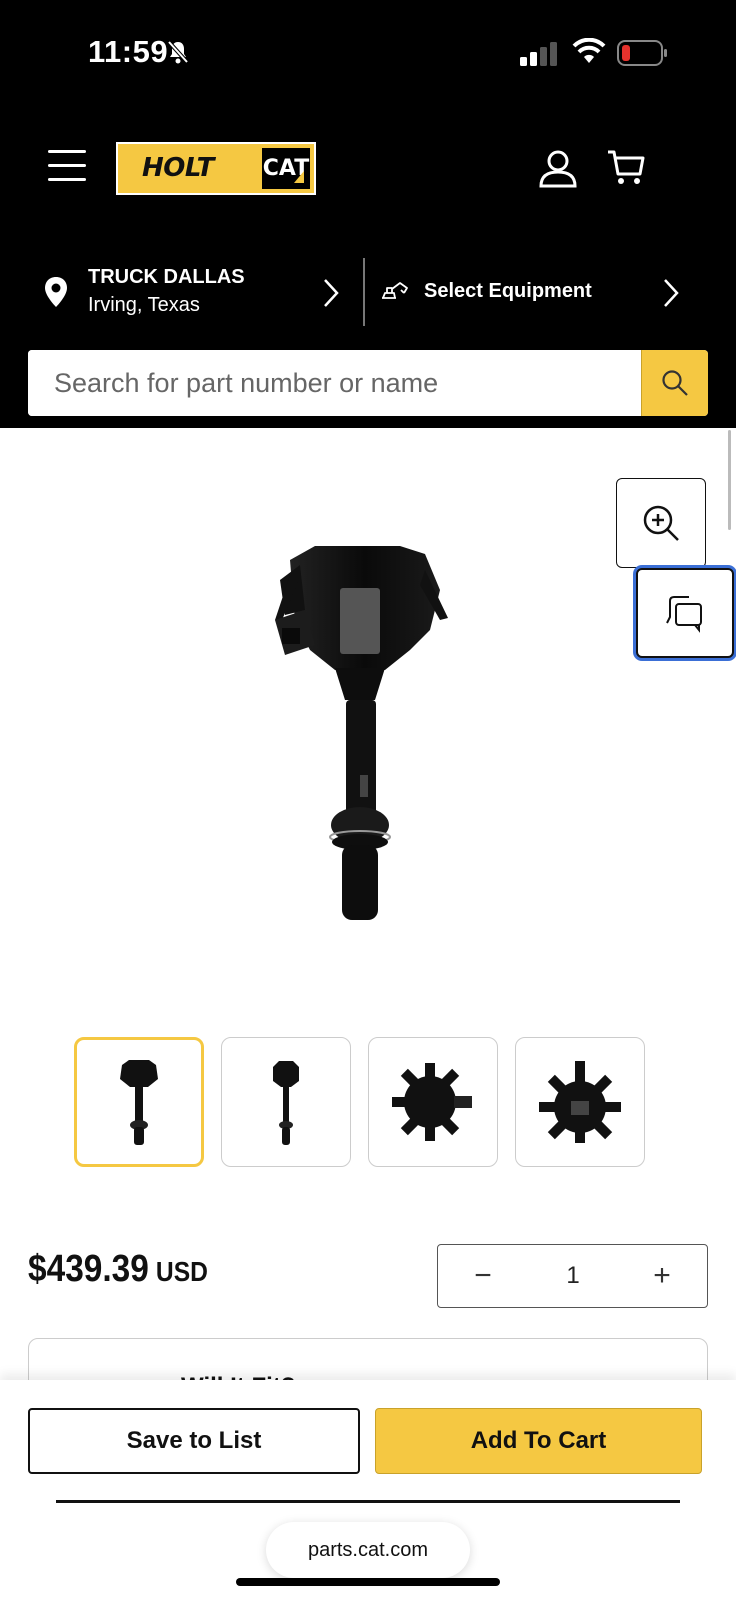 The height and width of the screenshot is (1600, 736). Describe the element at coordinates (67, 166) in the screenshot. I see `menu-icon` at that location.